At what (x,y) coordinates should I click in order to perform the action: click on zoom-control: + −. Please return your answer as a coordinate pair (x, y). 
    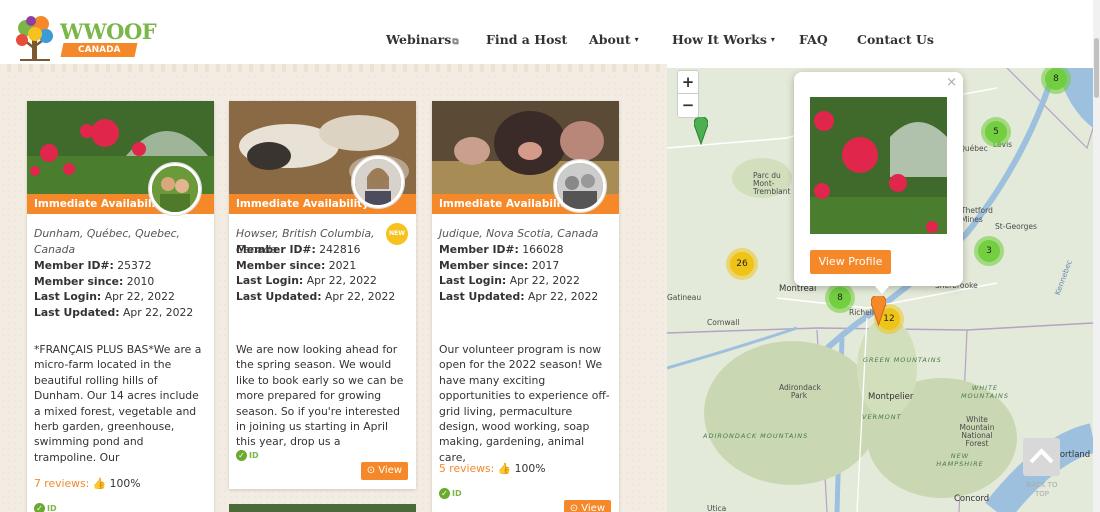
    Looking at the image, I should click on (688, 94).